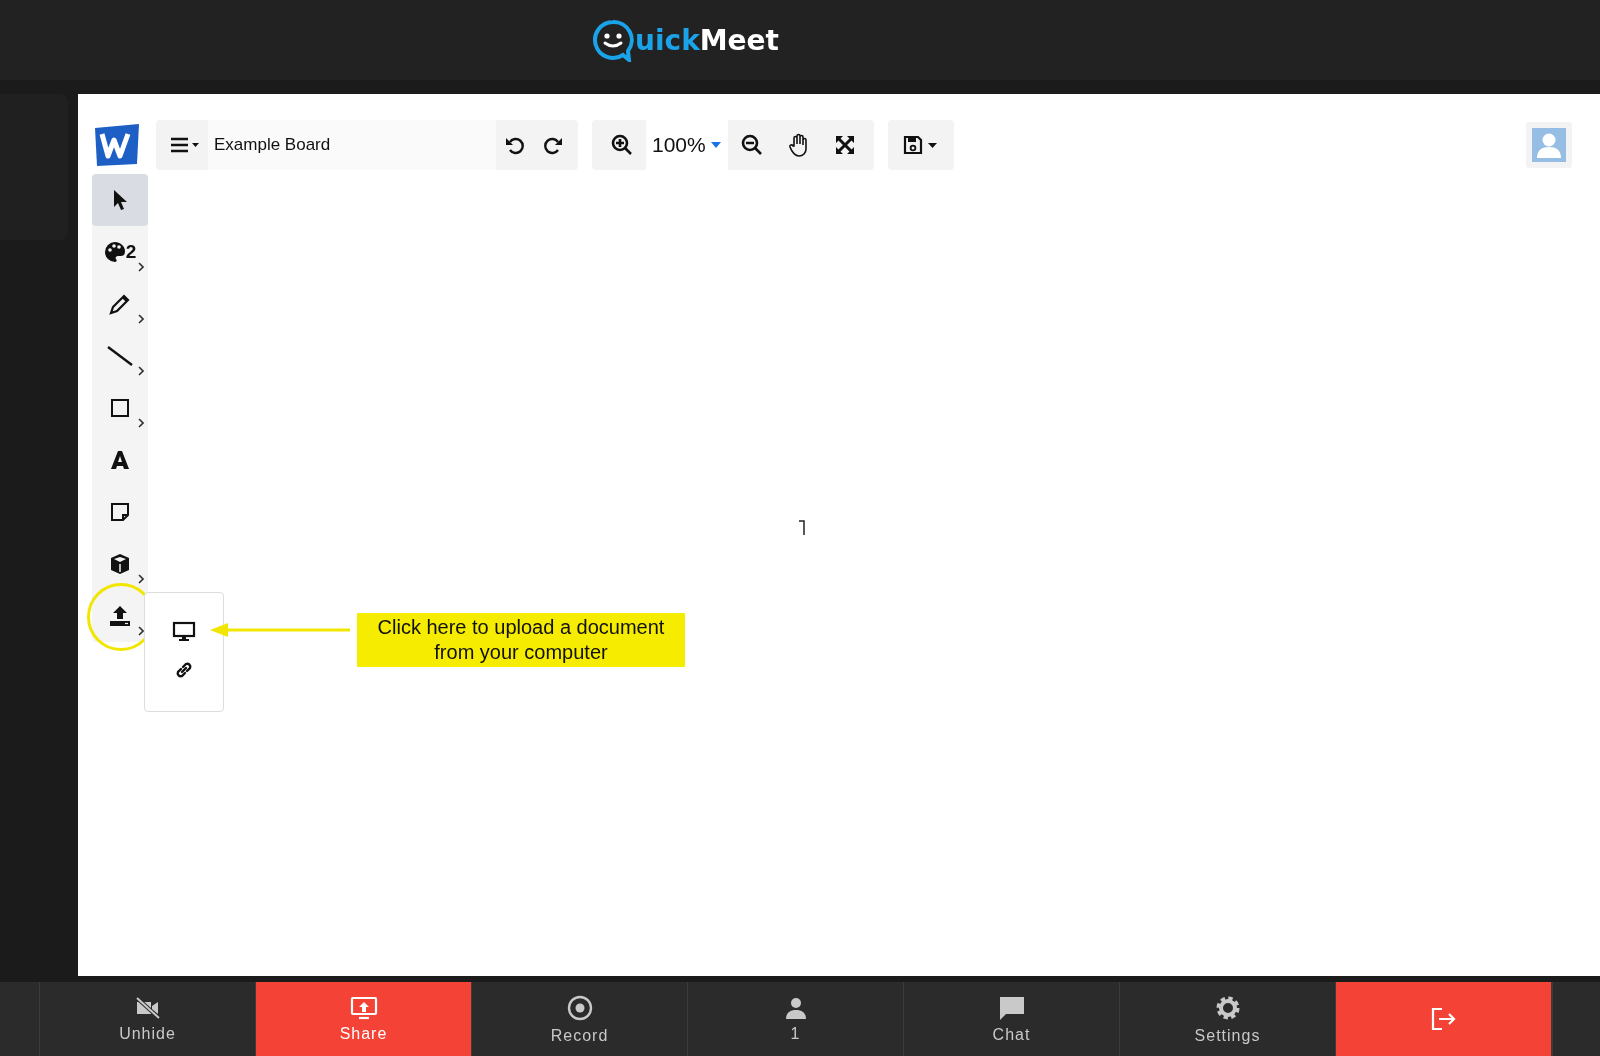 The height and width of the screenshot is (1056, 1600). I want to click on hand-icon, so click(798, 145).